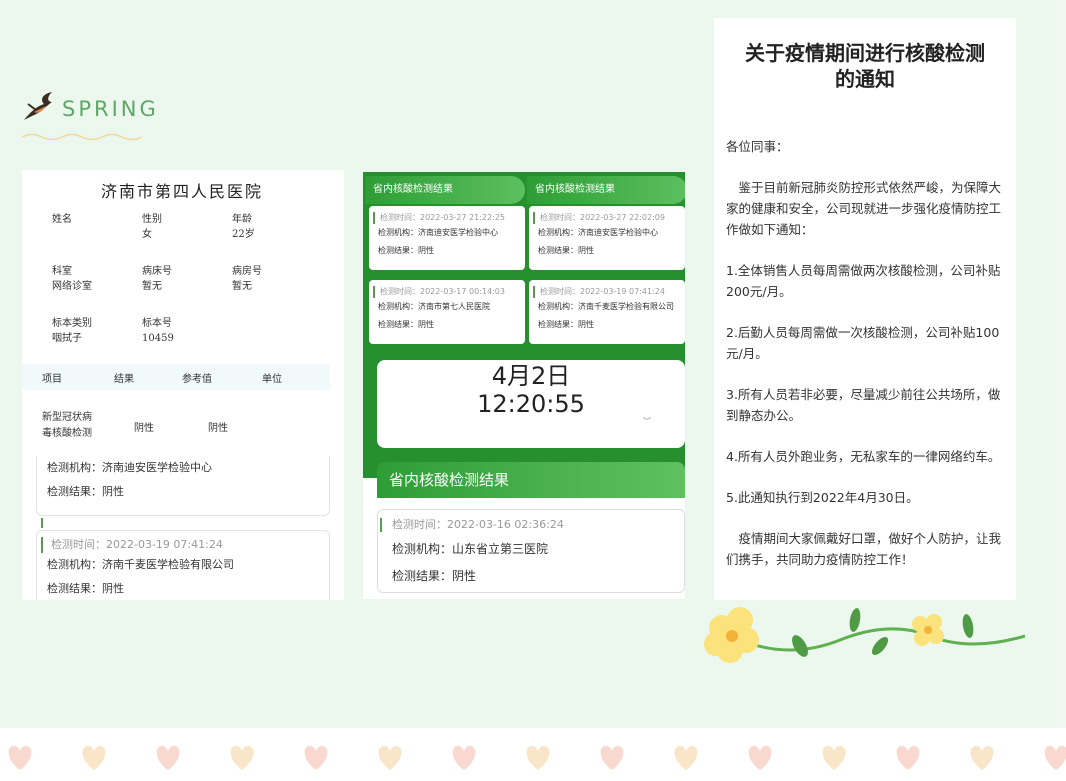 This screenshot has width=1066, height=781. Describe the element at coordinates (38, 106) in the screenshot. I see `swallow-icon` at that location.